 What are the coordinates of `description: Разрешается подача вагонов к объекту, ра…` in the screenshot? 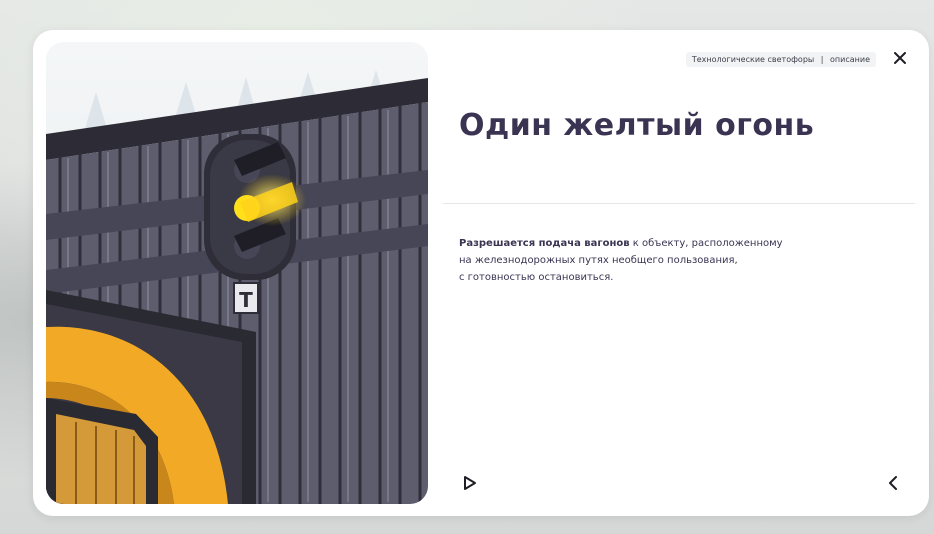 It's located at (644, 260).